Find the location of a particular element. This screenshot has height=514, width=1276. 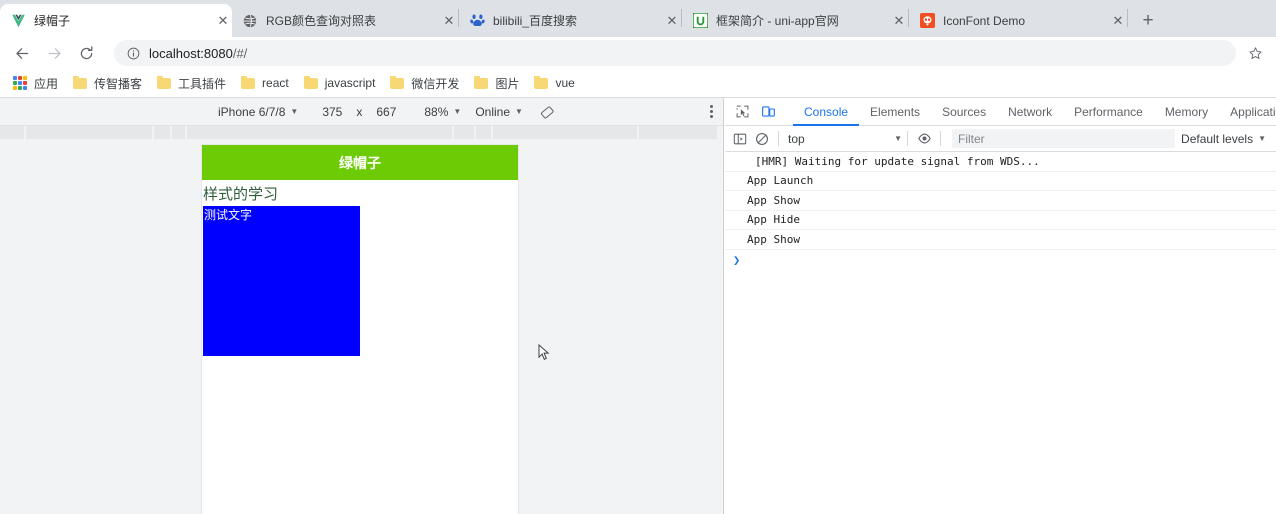

inspect-element-icon is located at coordinates (742, 112).